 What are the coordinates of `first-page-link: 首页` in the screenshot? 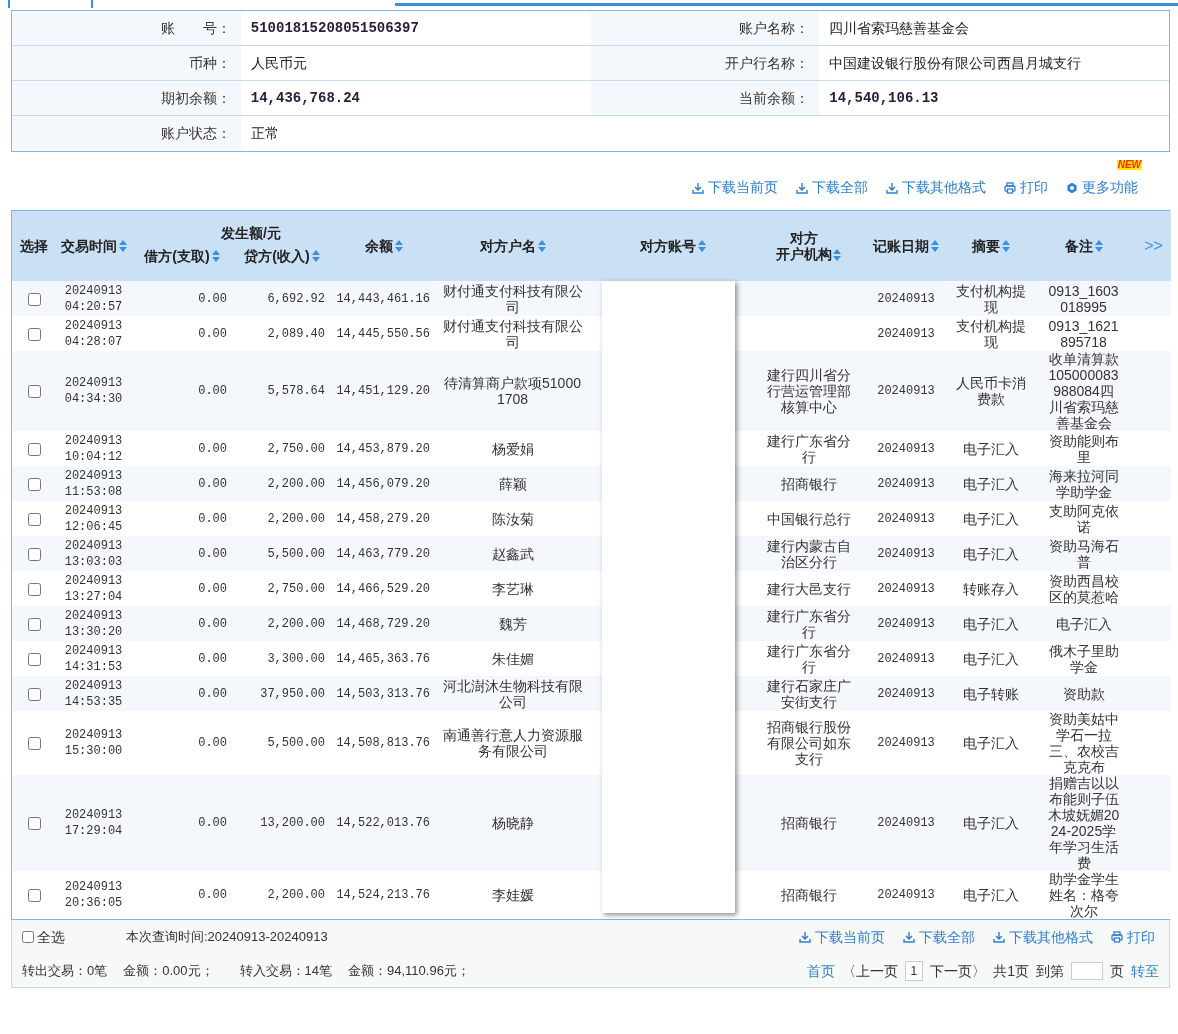 It's located at (820, 971).